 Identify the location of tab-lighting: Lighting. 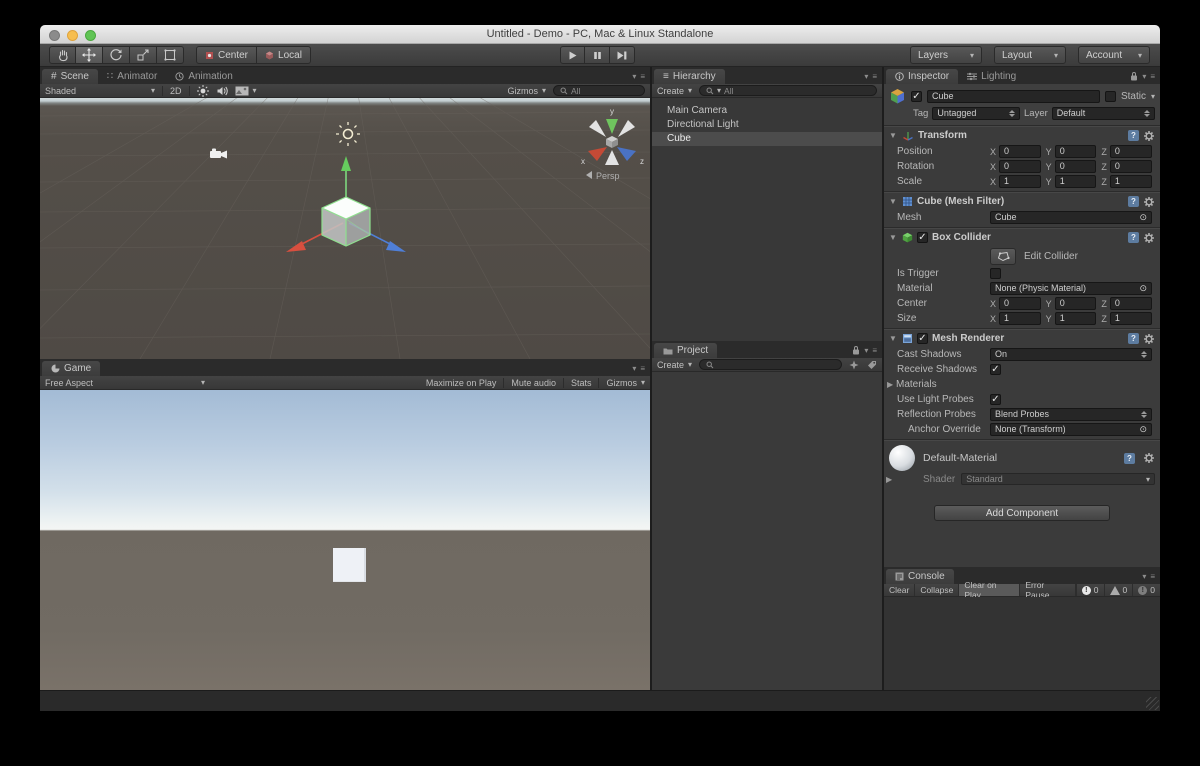
(991, 76).